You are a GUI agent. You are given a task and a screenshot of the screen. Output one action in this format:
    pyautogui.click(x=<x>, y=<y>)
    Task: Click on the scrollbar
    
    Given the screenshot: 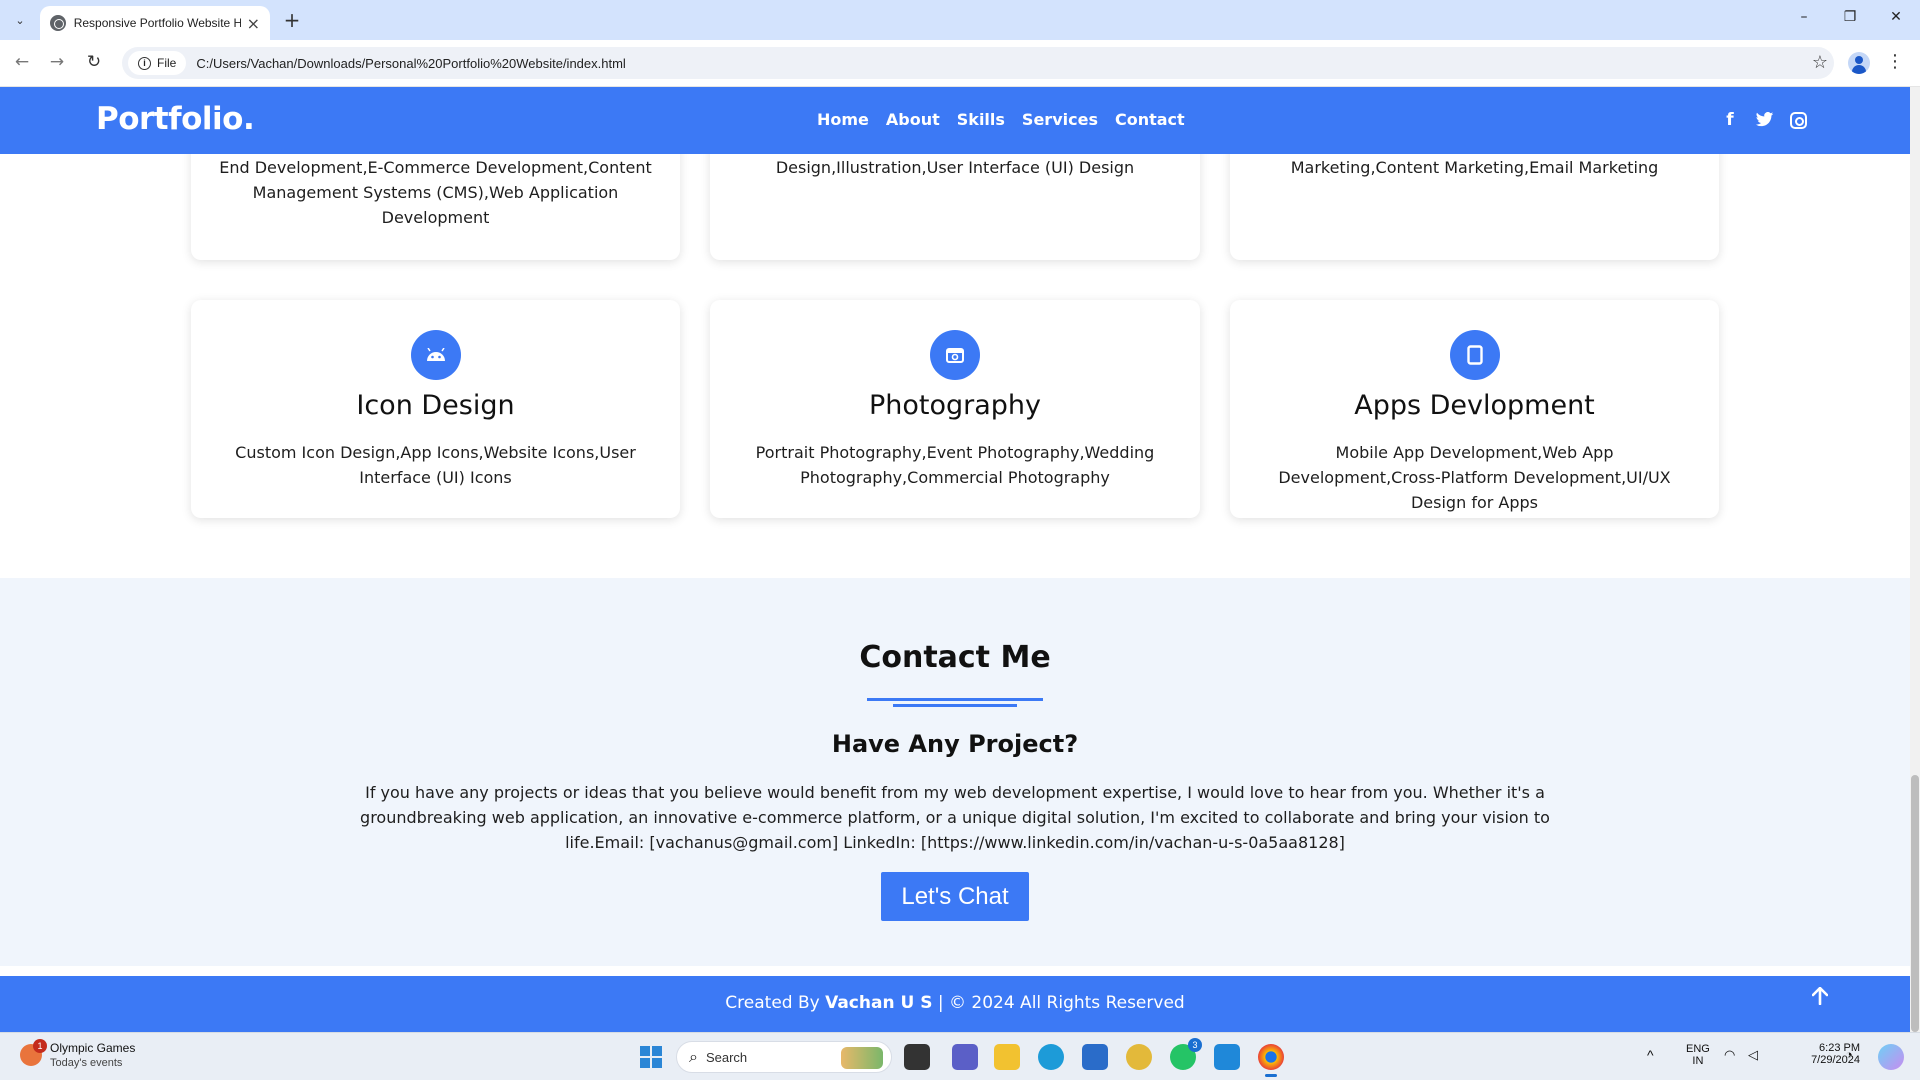 What is the action you would take?
    pyautogui.click(x=1915, y=559)
    